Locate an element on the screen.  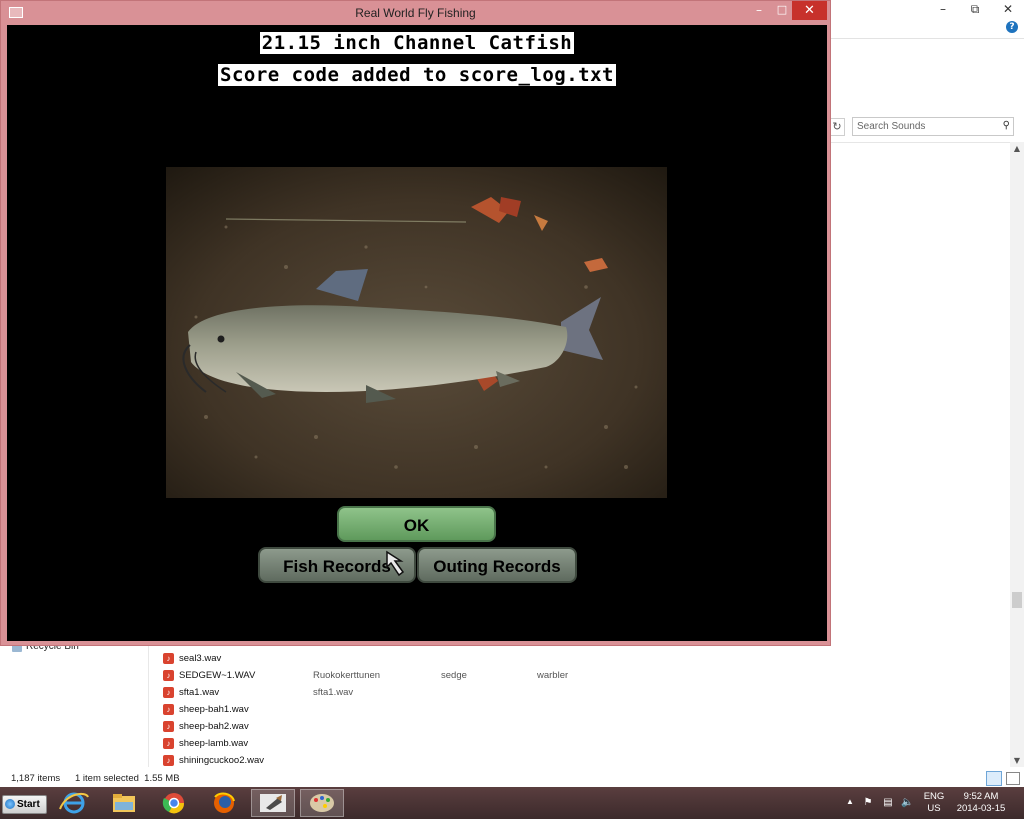
file-list-item: ♪ sheep-bah2.wav is located at coordinates (462, 726).